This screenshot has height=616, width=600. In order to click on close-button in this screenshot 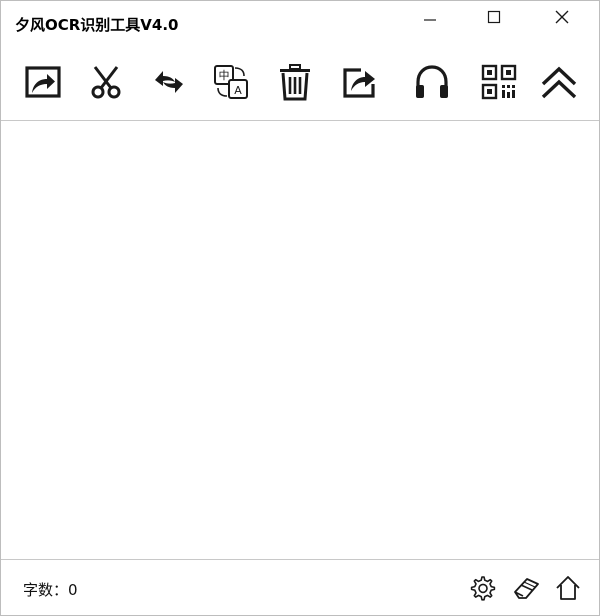, I will do `click(562, 17)`.